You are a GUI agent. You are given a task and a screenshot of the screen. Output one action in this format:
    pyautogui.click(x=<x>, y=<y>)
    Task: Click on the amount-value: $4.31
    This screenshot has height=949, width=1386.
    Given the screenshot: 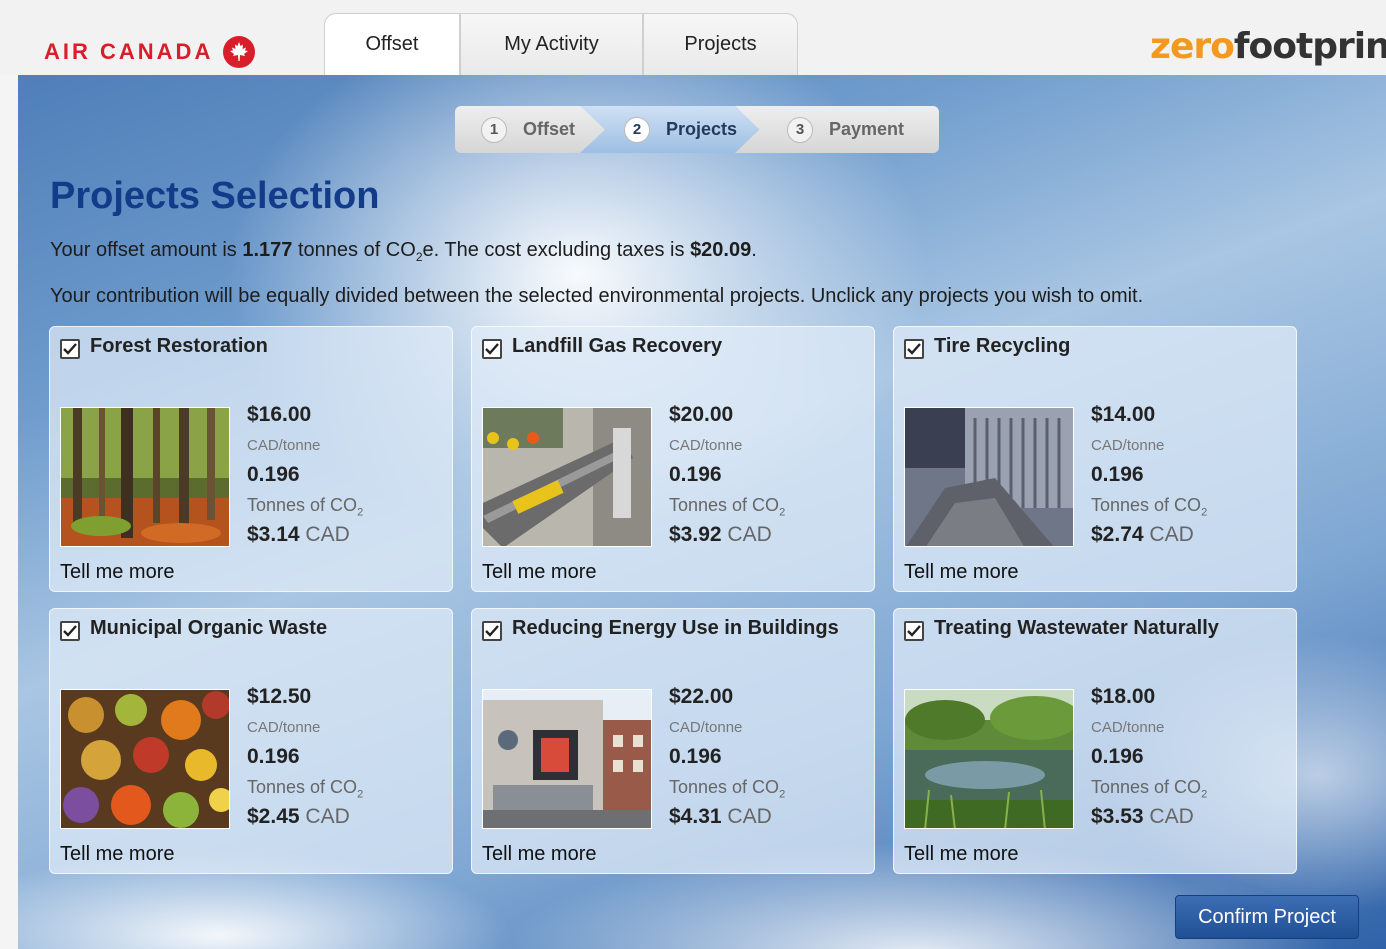 What is the action you would take?
    pyautogui.click(x=695, y=816)
    